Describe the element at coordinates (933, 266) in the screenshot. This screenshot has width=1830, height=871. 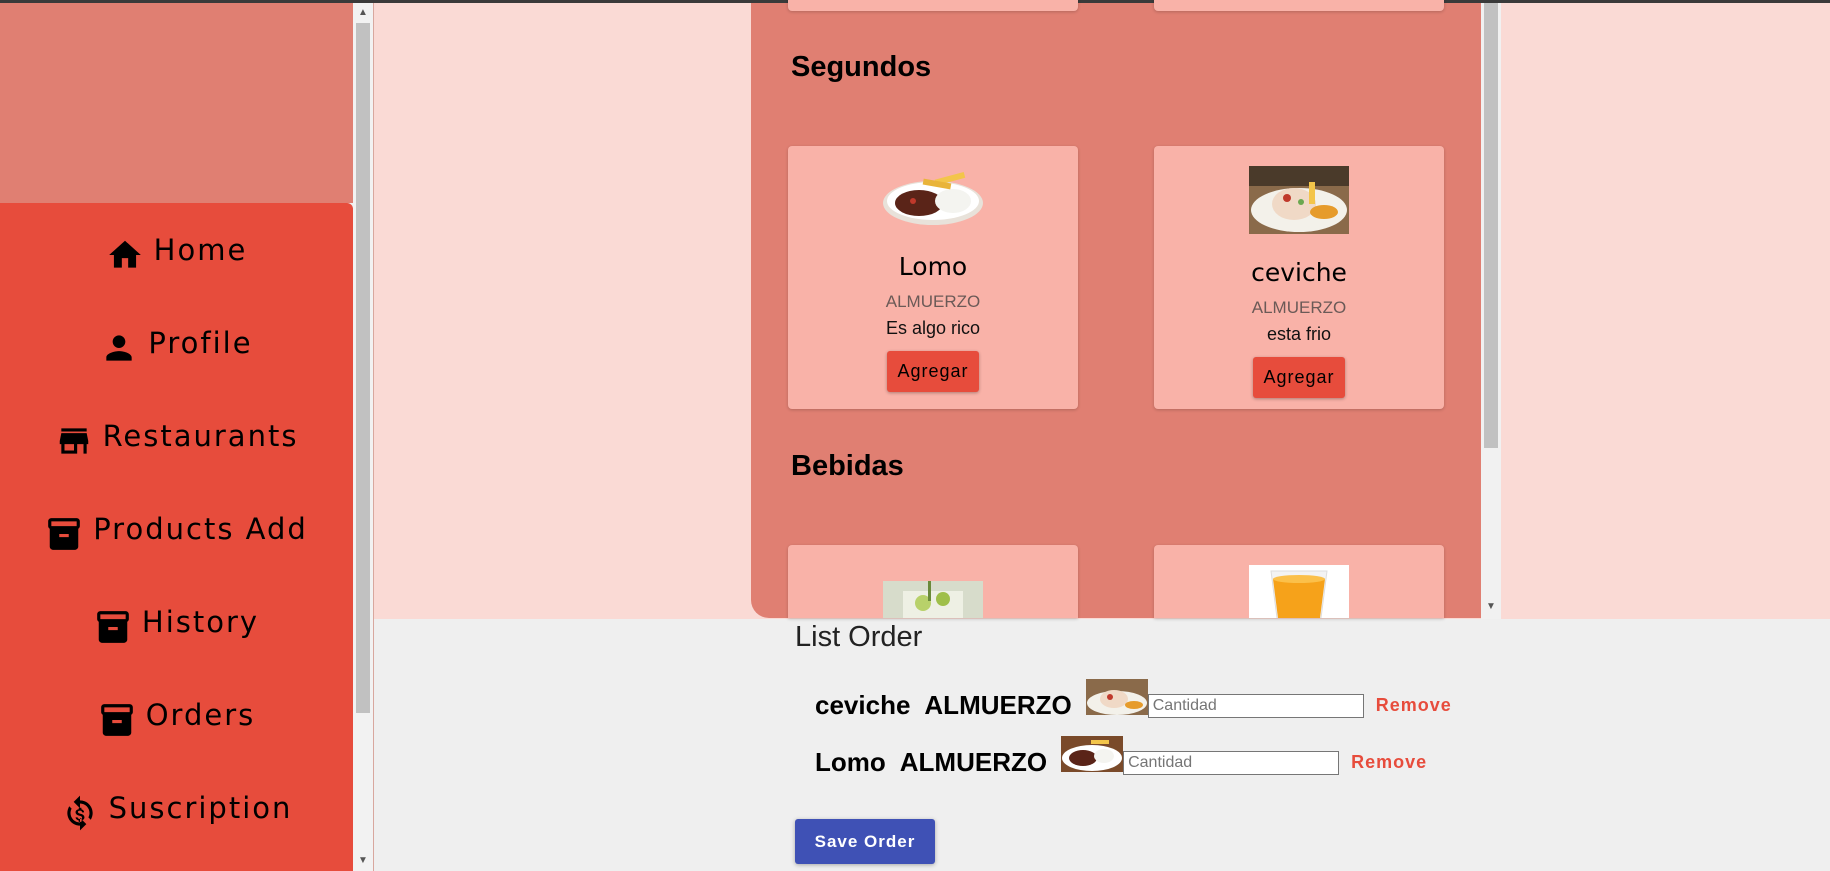
I see `product-name: Lomo` at that location.